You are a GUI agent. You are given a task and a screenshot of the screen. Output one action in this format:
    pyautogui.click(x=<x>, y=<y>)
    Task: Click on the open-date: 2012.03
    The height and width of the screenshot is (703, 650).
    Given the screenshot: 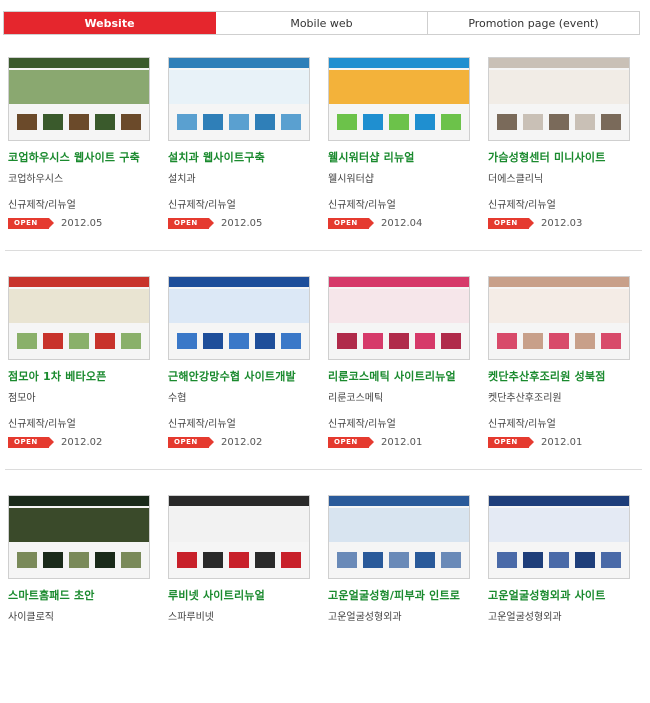 What is the action you would take?
    pyautogui.click(x=562, y=223)
    